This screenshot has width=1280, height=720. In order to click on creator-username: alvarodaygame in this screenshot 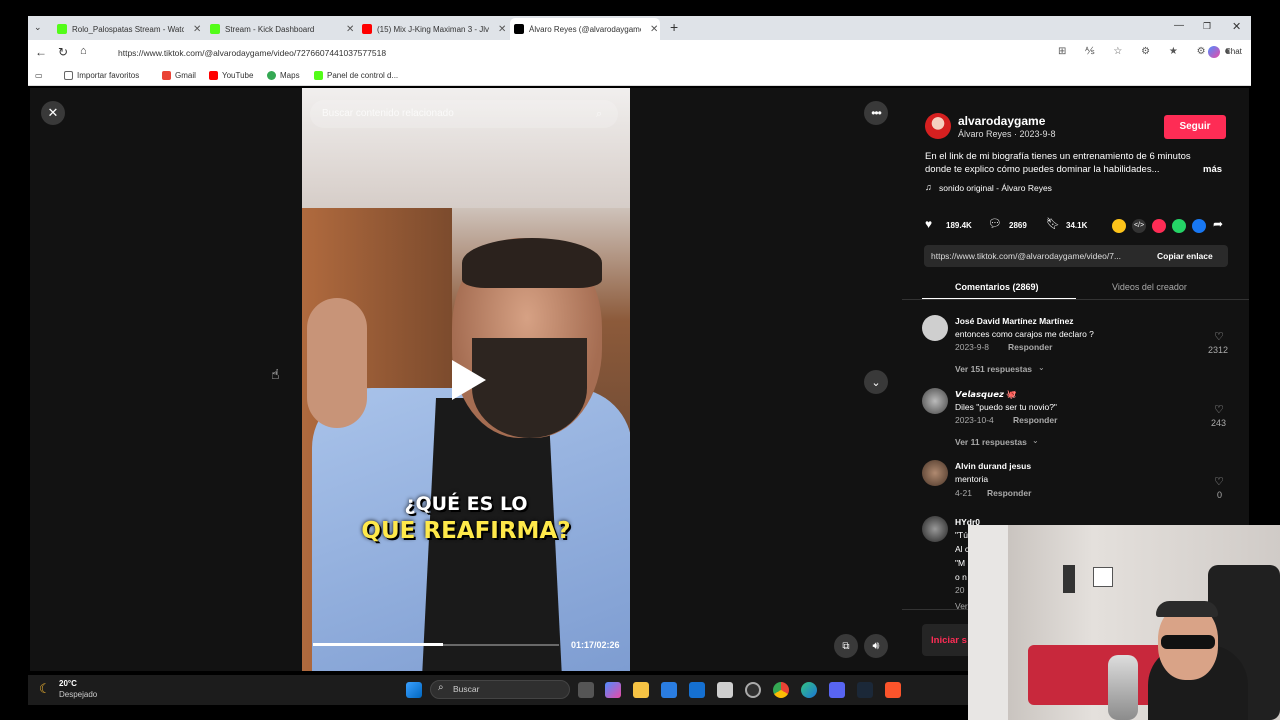, I will do `click(1001, 121)`.